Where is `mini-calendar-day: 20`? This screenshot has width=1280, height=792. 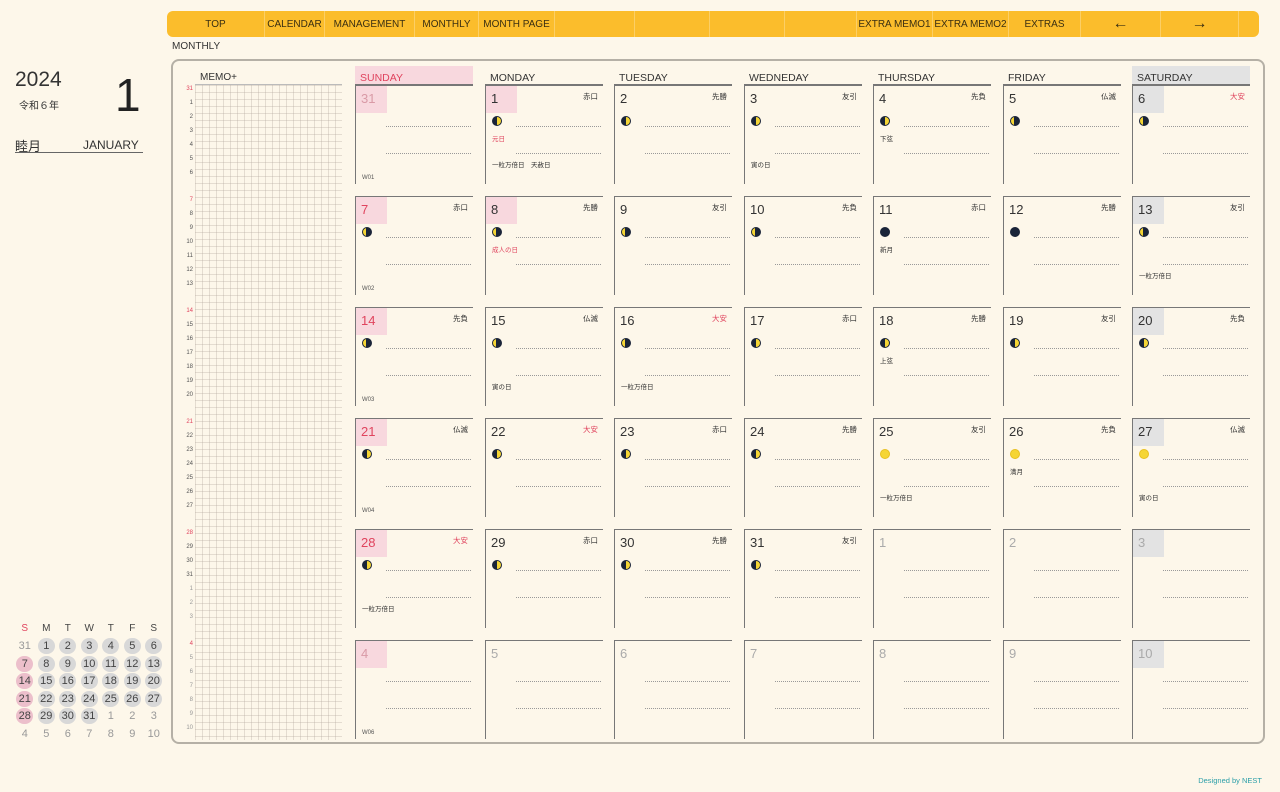 mini-calendar-day: 20 is located at coordinates (154, 682).